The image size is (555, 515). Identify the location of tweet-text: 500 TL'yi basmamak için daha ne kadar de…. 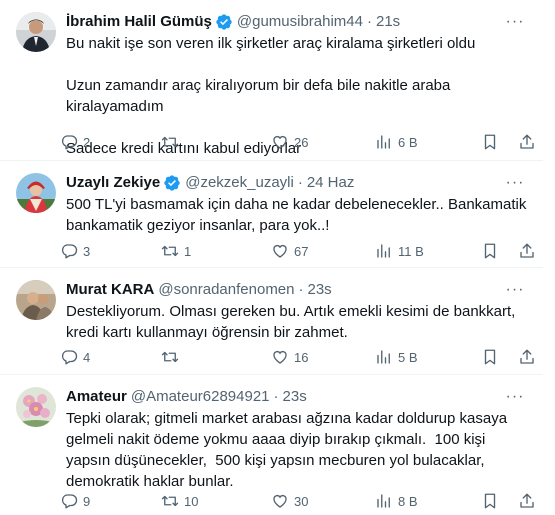
(298, 215).